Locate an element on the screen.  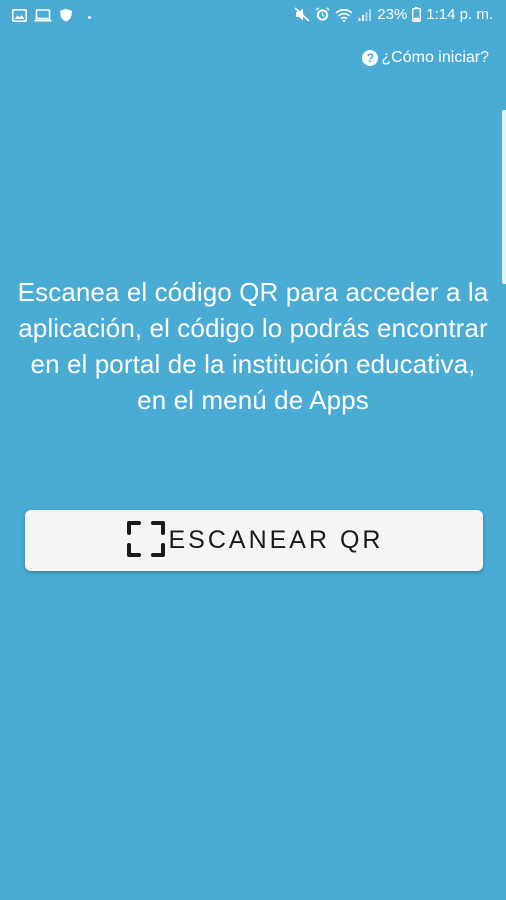
image-icon is located at coordinates (19, 17).